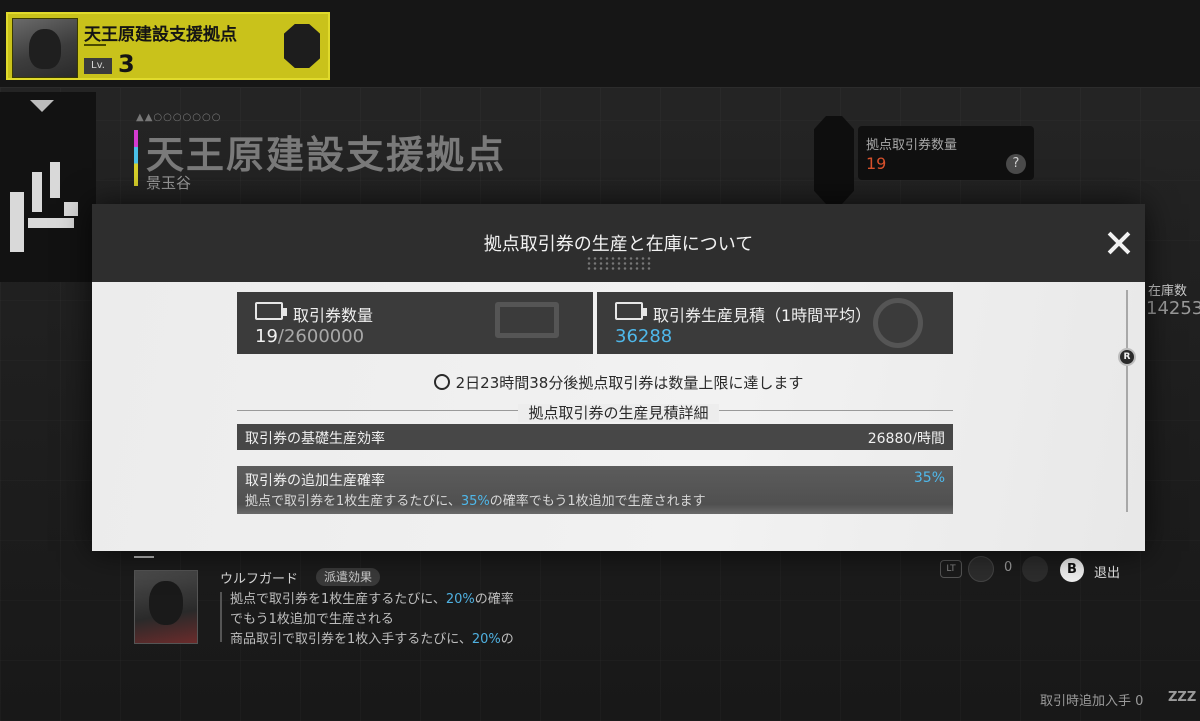 The height and width of the screenshot is (721, 1200). Describe the element at coordinates (169, 183) in the screenshot. I see `base-subtitle: 景玉谷` at that location.